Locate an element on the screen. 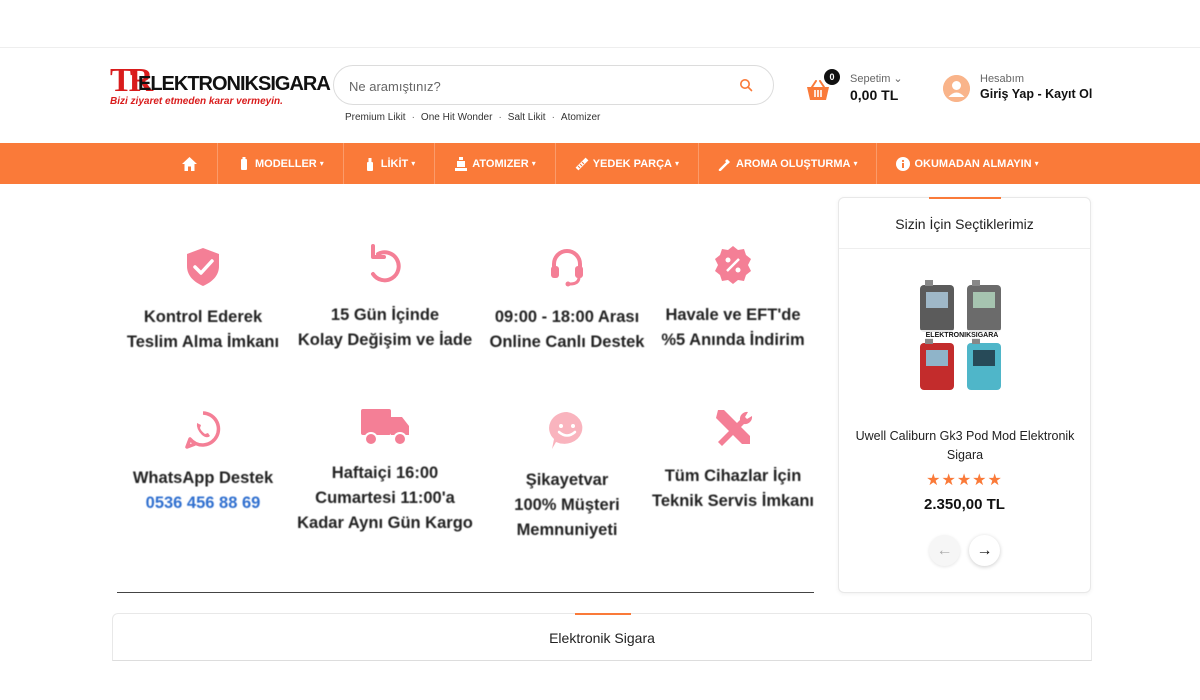 Image resolution: width=1200 pixels, height=700 pixels. register-link: Kayıt Ol is located at coordinates (1068, 94).